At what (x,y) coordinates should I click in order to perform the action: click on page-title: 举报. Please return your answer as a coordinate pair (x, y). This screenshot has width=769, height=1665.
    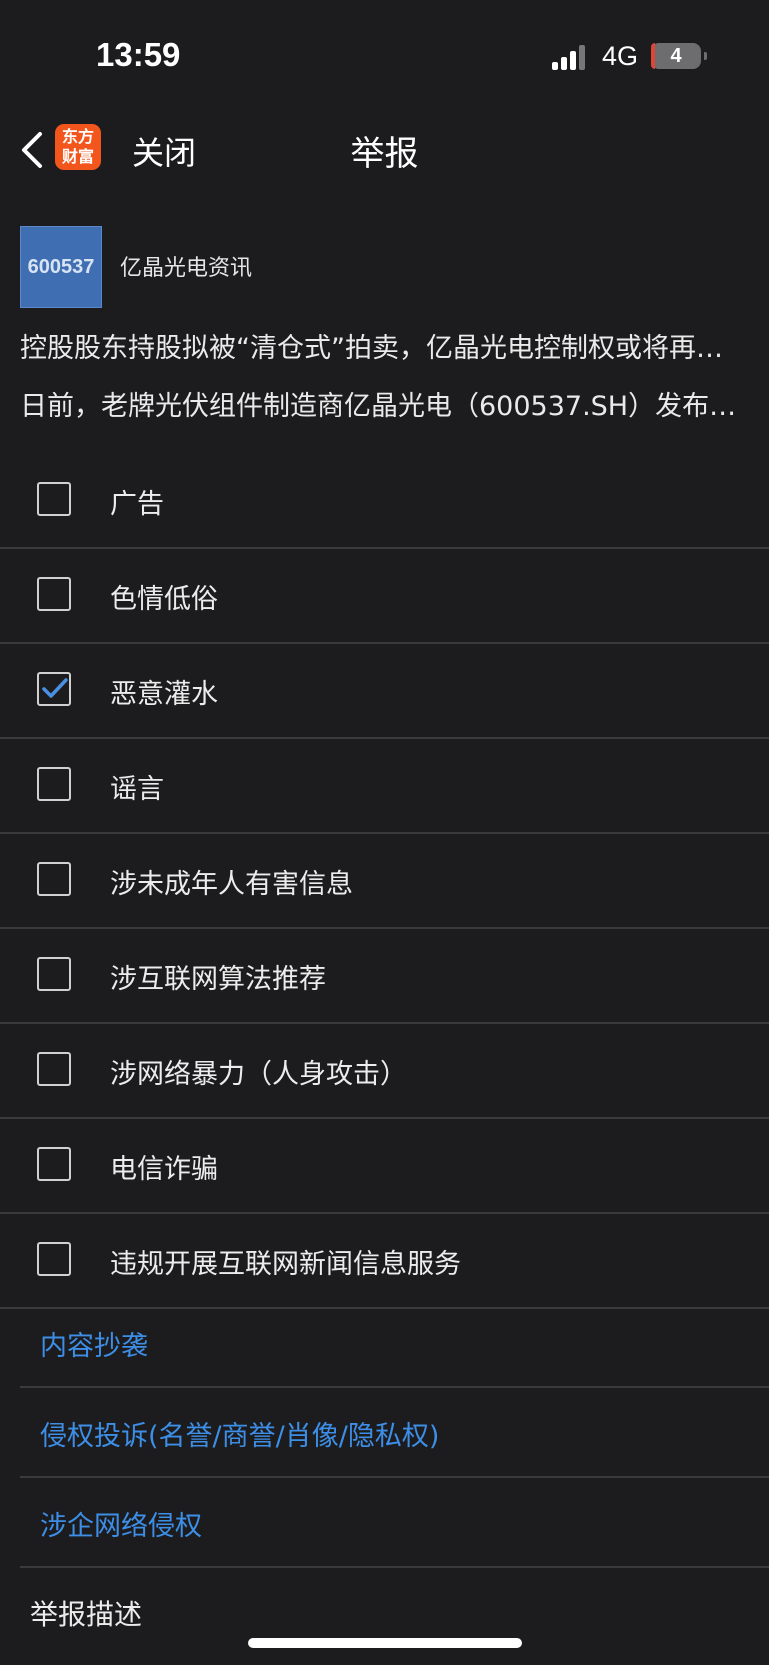
    Looking at the image, I should click on (384, 154).